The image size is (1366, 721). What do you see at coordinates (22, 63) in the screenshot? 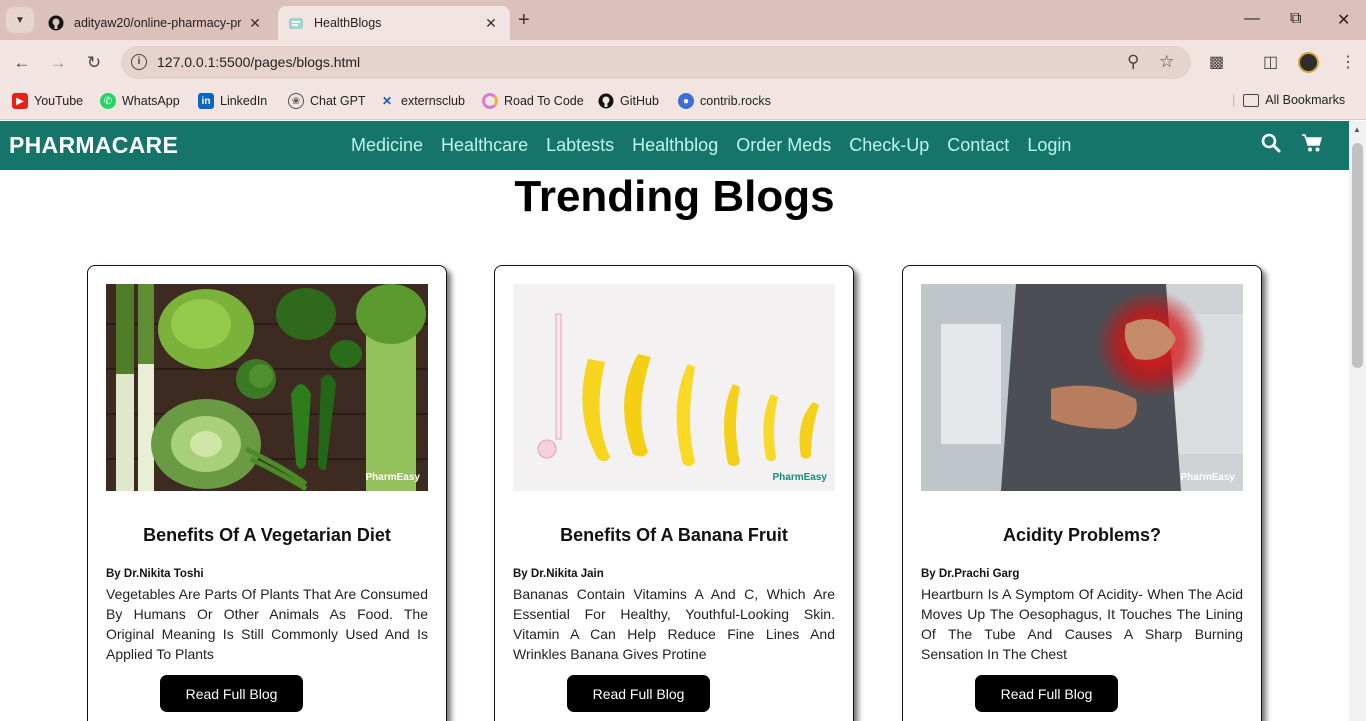
I see `back-icon: ←` at bounding box center [22, 63].